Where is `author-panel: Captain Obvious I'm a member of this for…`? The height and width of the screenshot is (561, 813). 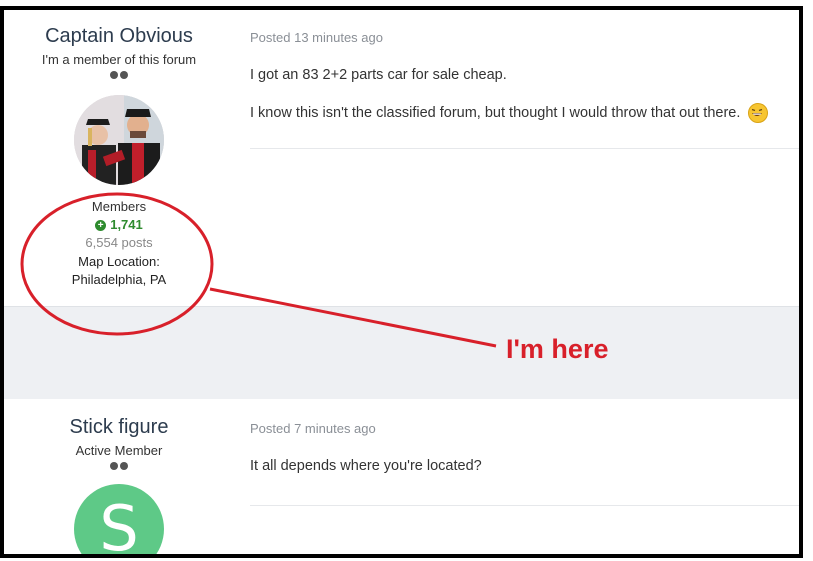
author-panel: Captain Obvious I'm a member of this for… is located at coordinates (119, 149).